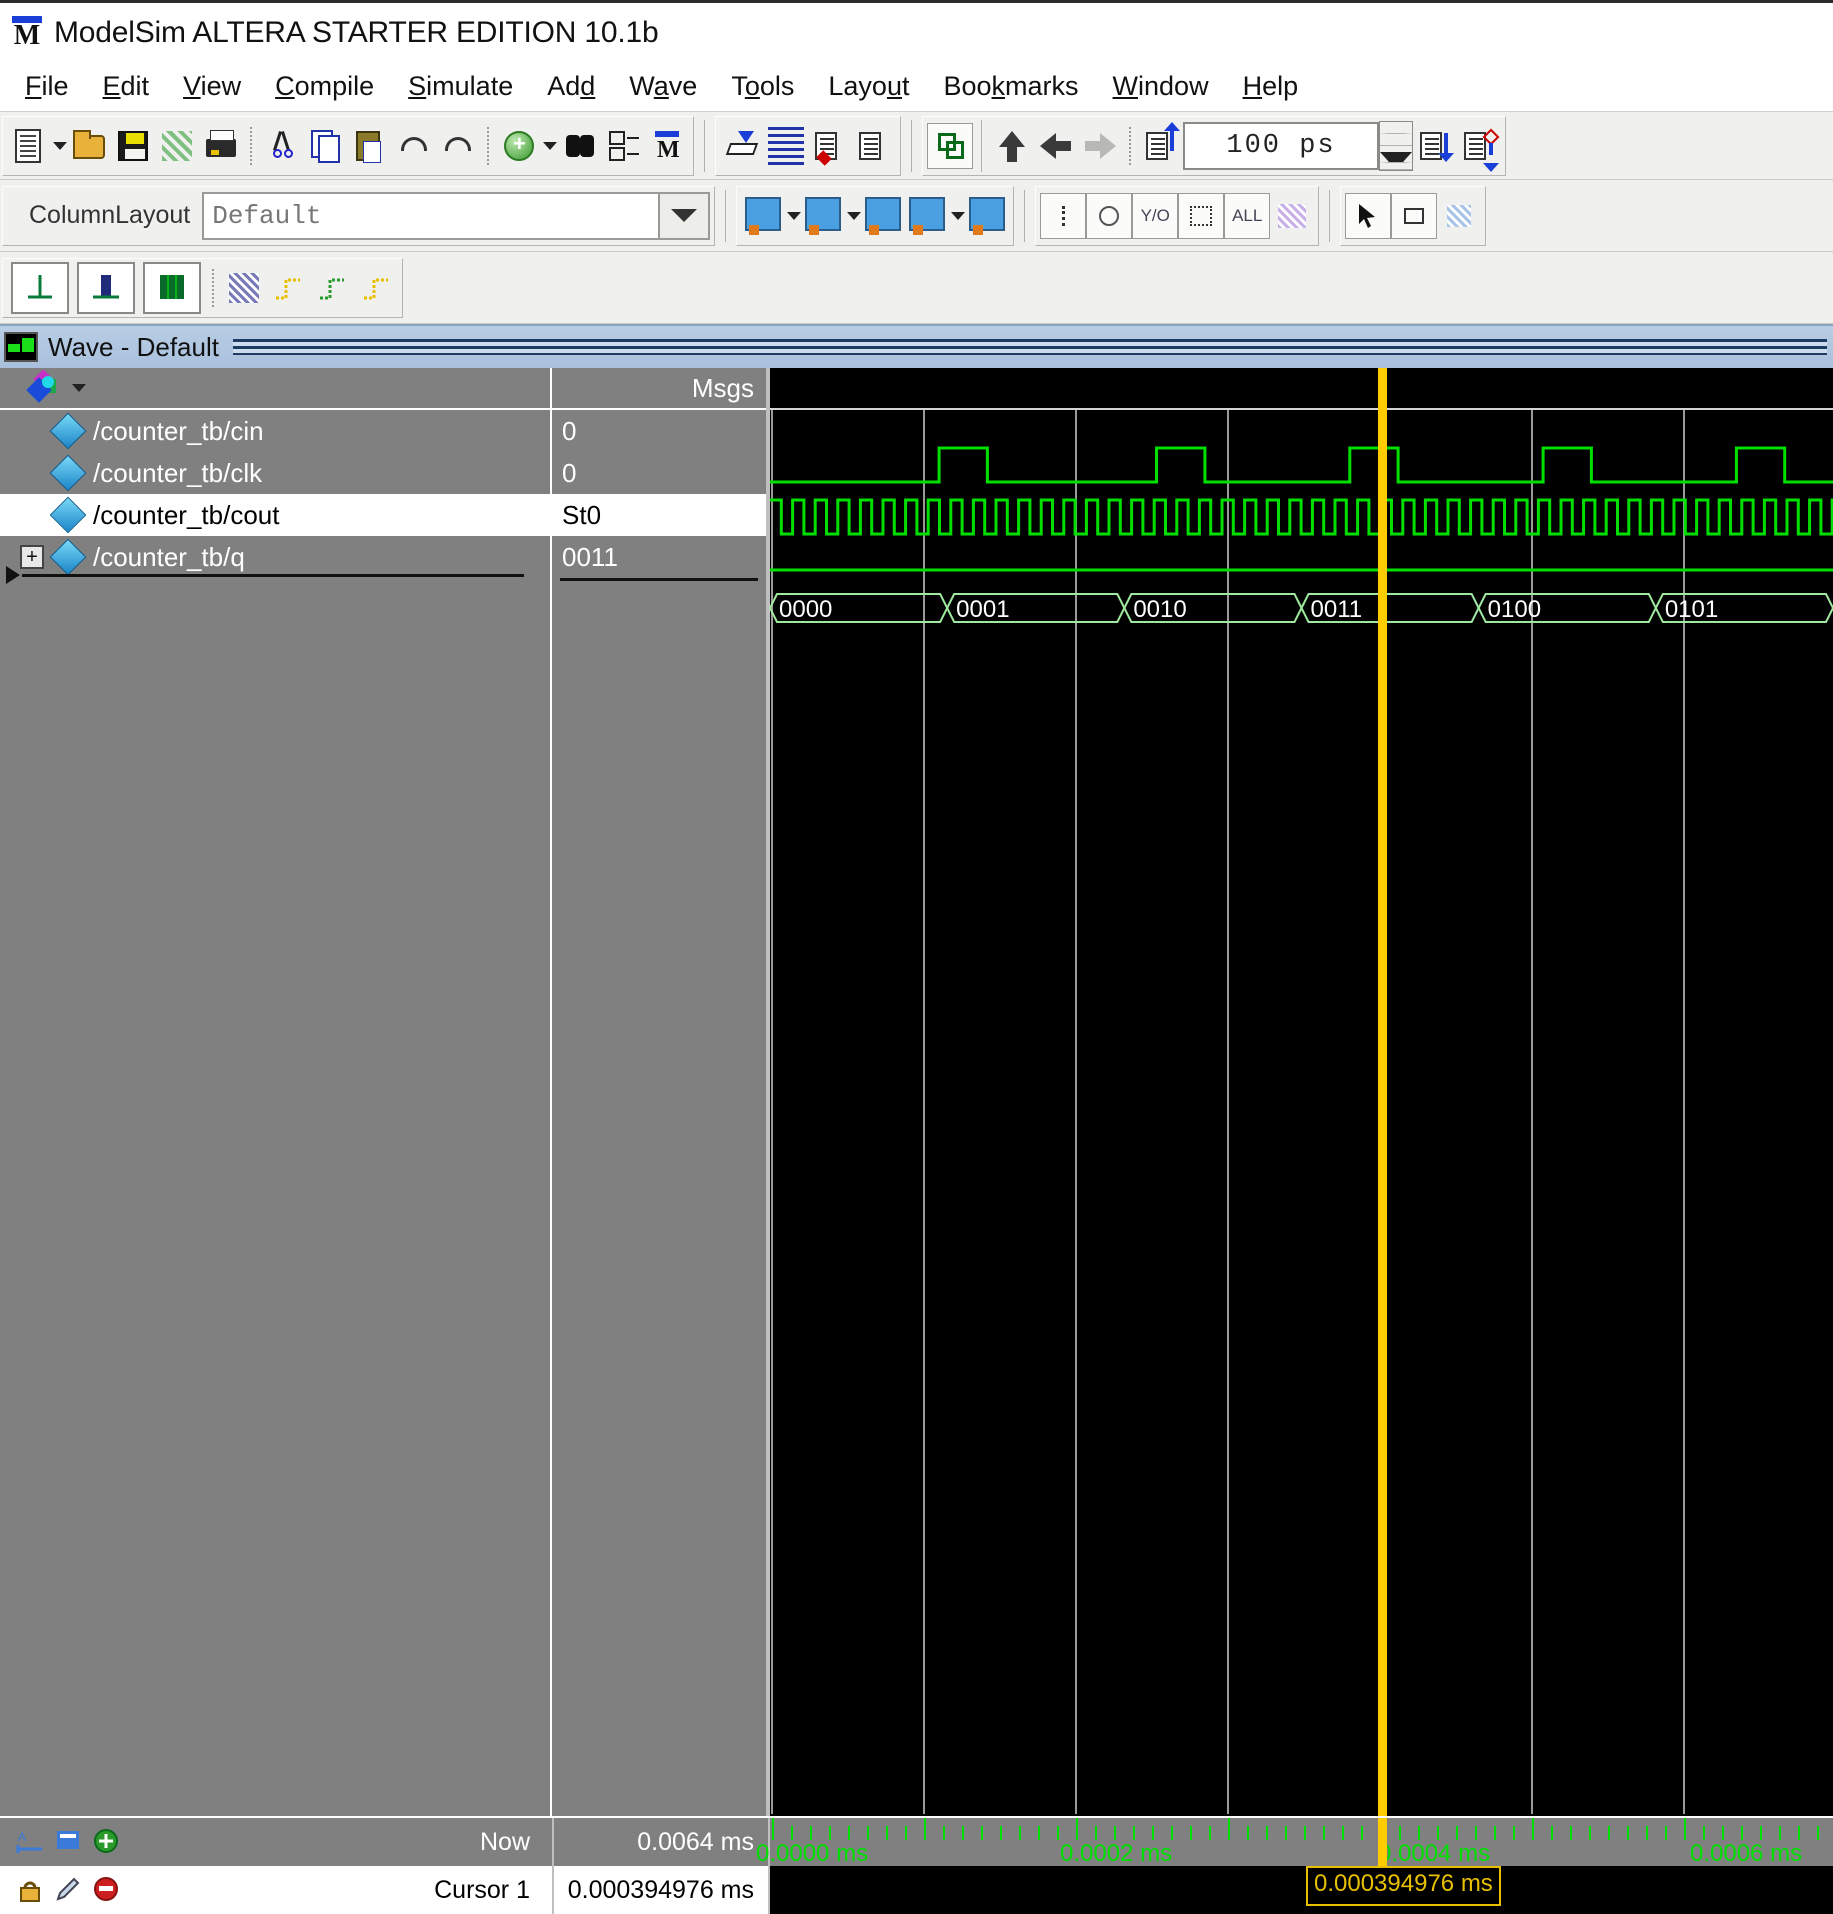 This screenshot has height=1914, width=1833. What do you see at coordinates (1161, 146) in the screenshot?
I see `run-icon` at bounding box center [1161, 146].